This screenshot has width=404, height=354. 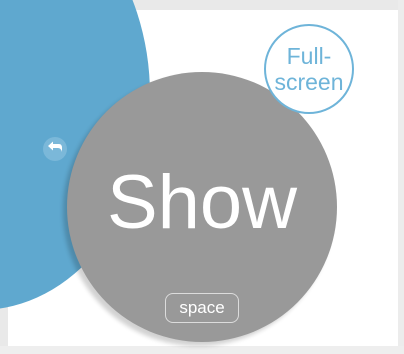 What do you see at coordinates (309, 56) in the screenshot?
I see `fullscreen-label-line1: Full-` at bounding box center [309, 56].